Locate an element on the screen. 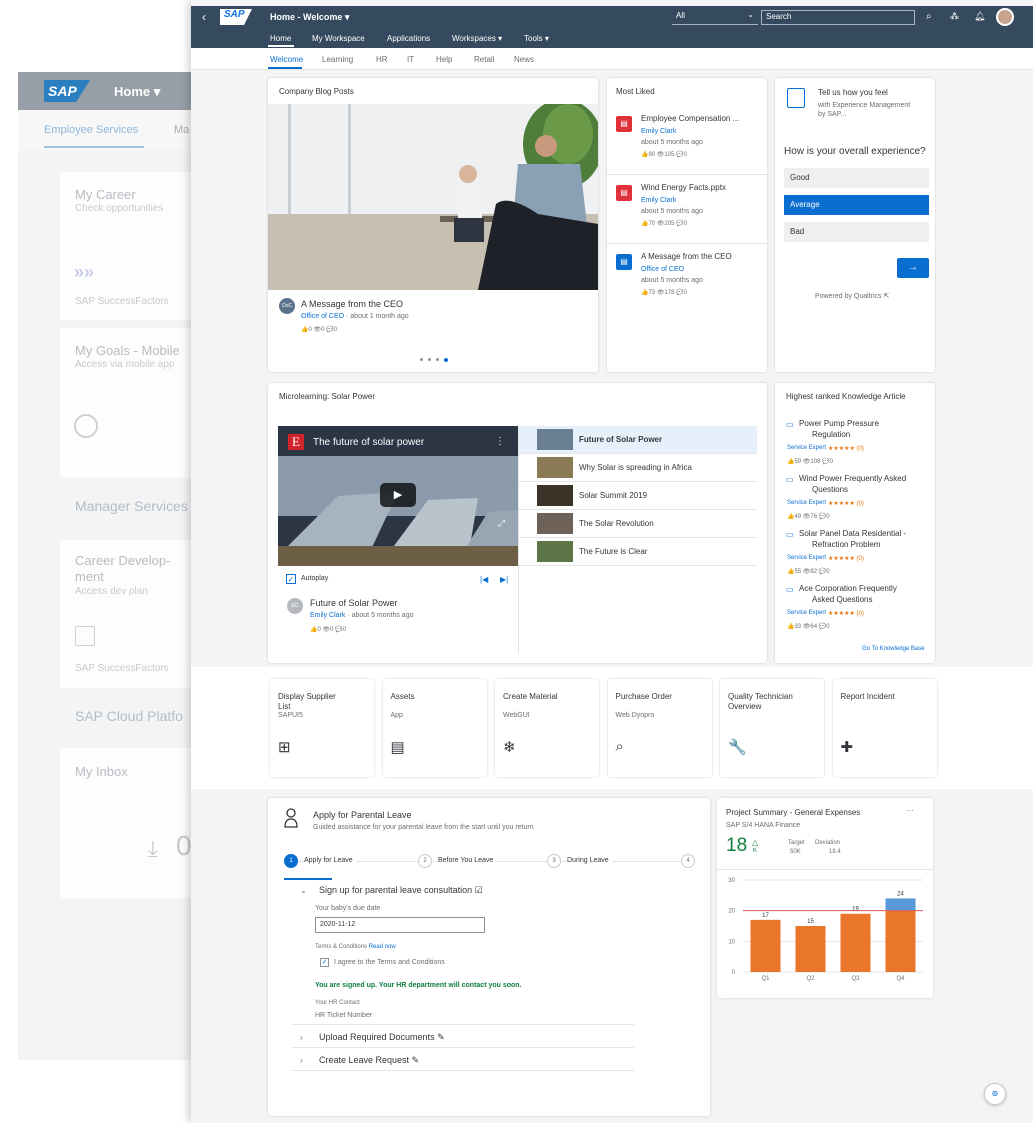 This screenshot has height=1123, width=1033. nav-tab-home: Home is located at coordinates (280, 38).